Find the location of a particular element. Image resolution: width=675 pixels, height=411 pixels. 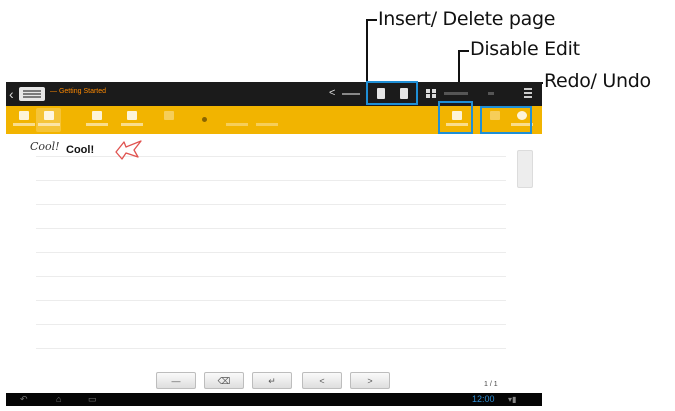

hand-tool-icon is located at coordinates (24, 120).